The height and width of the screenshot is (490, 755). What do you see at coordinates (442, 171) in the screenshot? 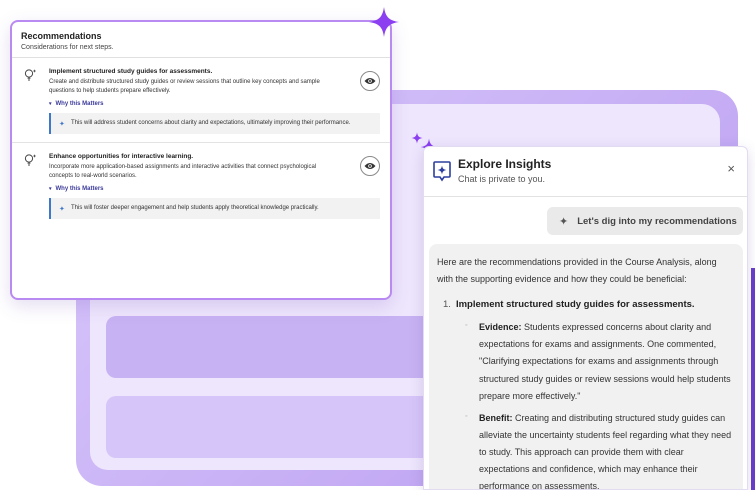
I see `insights-chat-icon` at bounding box center [442, 171].